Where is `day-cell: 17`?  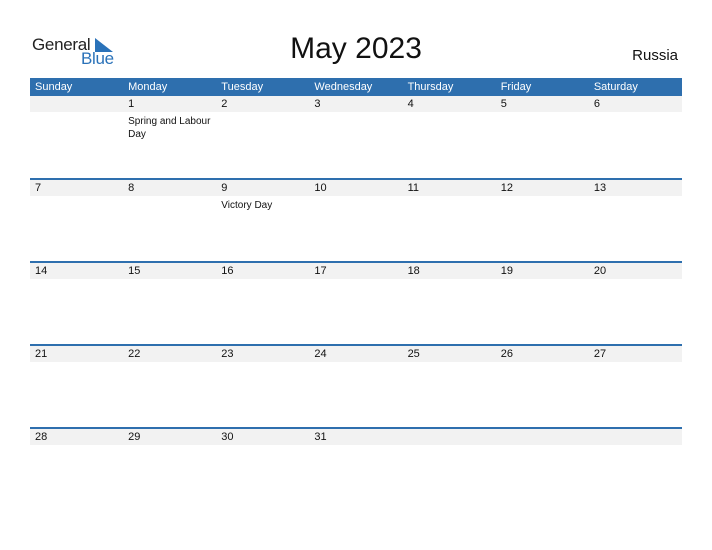 day-cell: 17 is located at coordinates (356, 302).